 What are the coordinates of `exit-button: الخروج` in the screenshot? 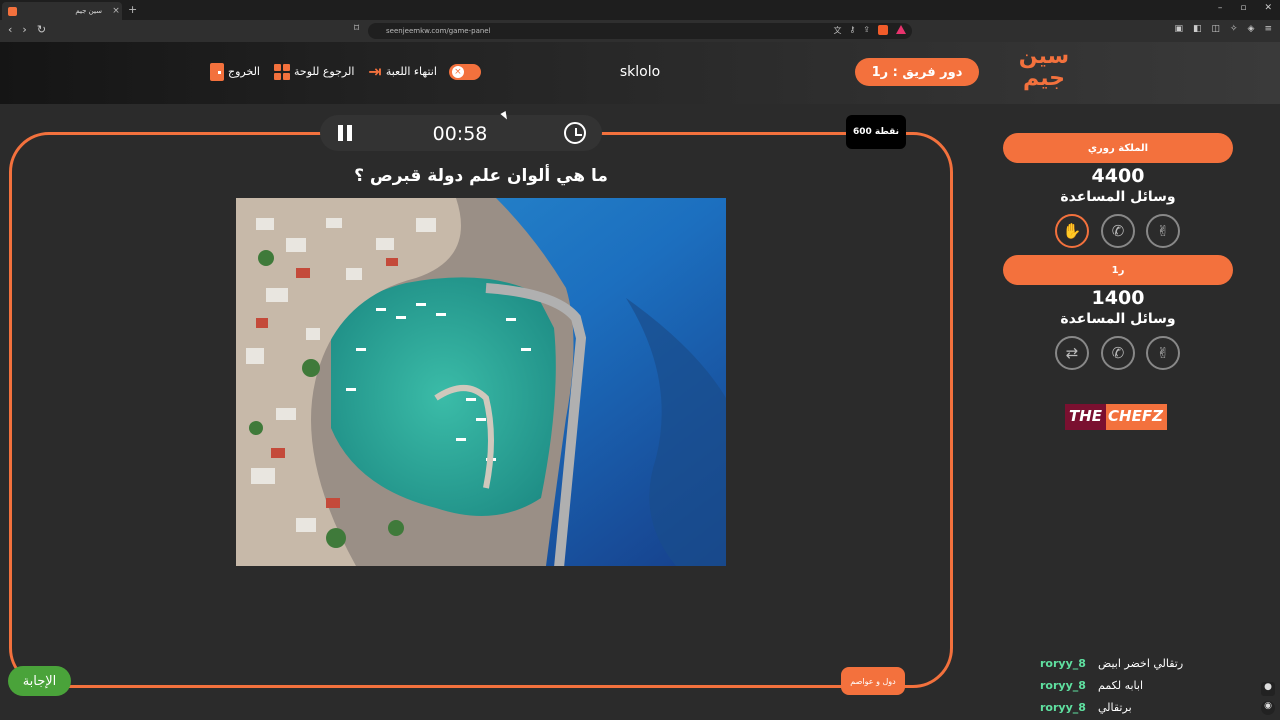 It's located at (235, 71).